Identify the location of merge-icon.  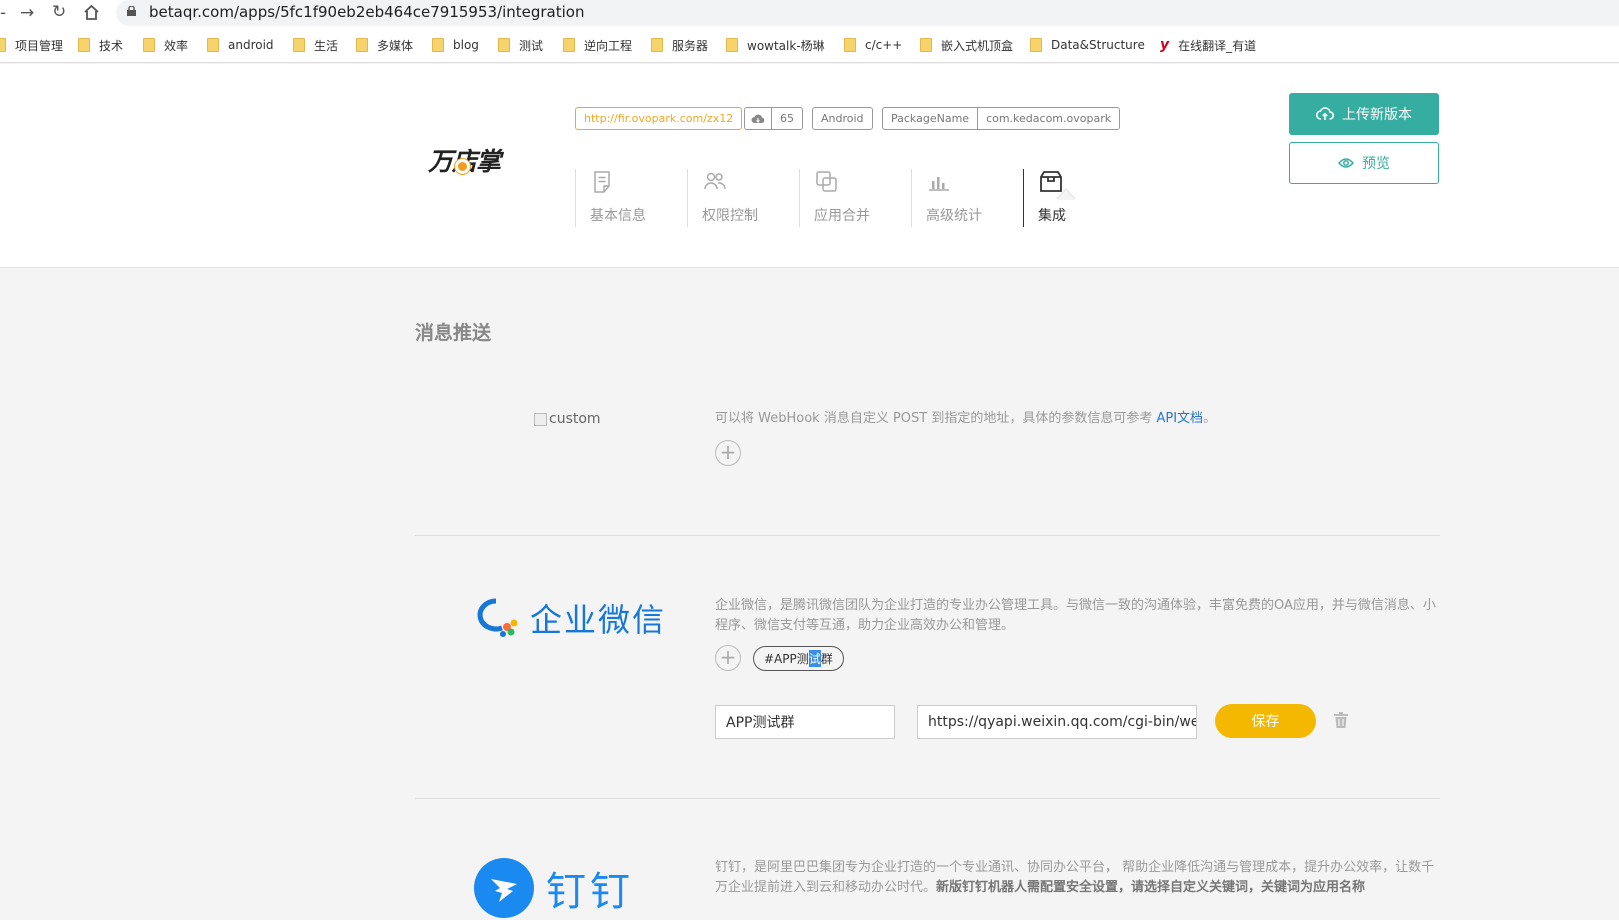
(826, 181).